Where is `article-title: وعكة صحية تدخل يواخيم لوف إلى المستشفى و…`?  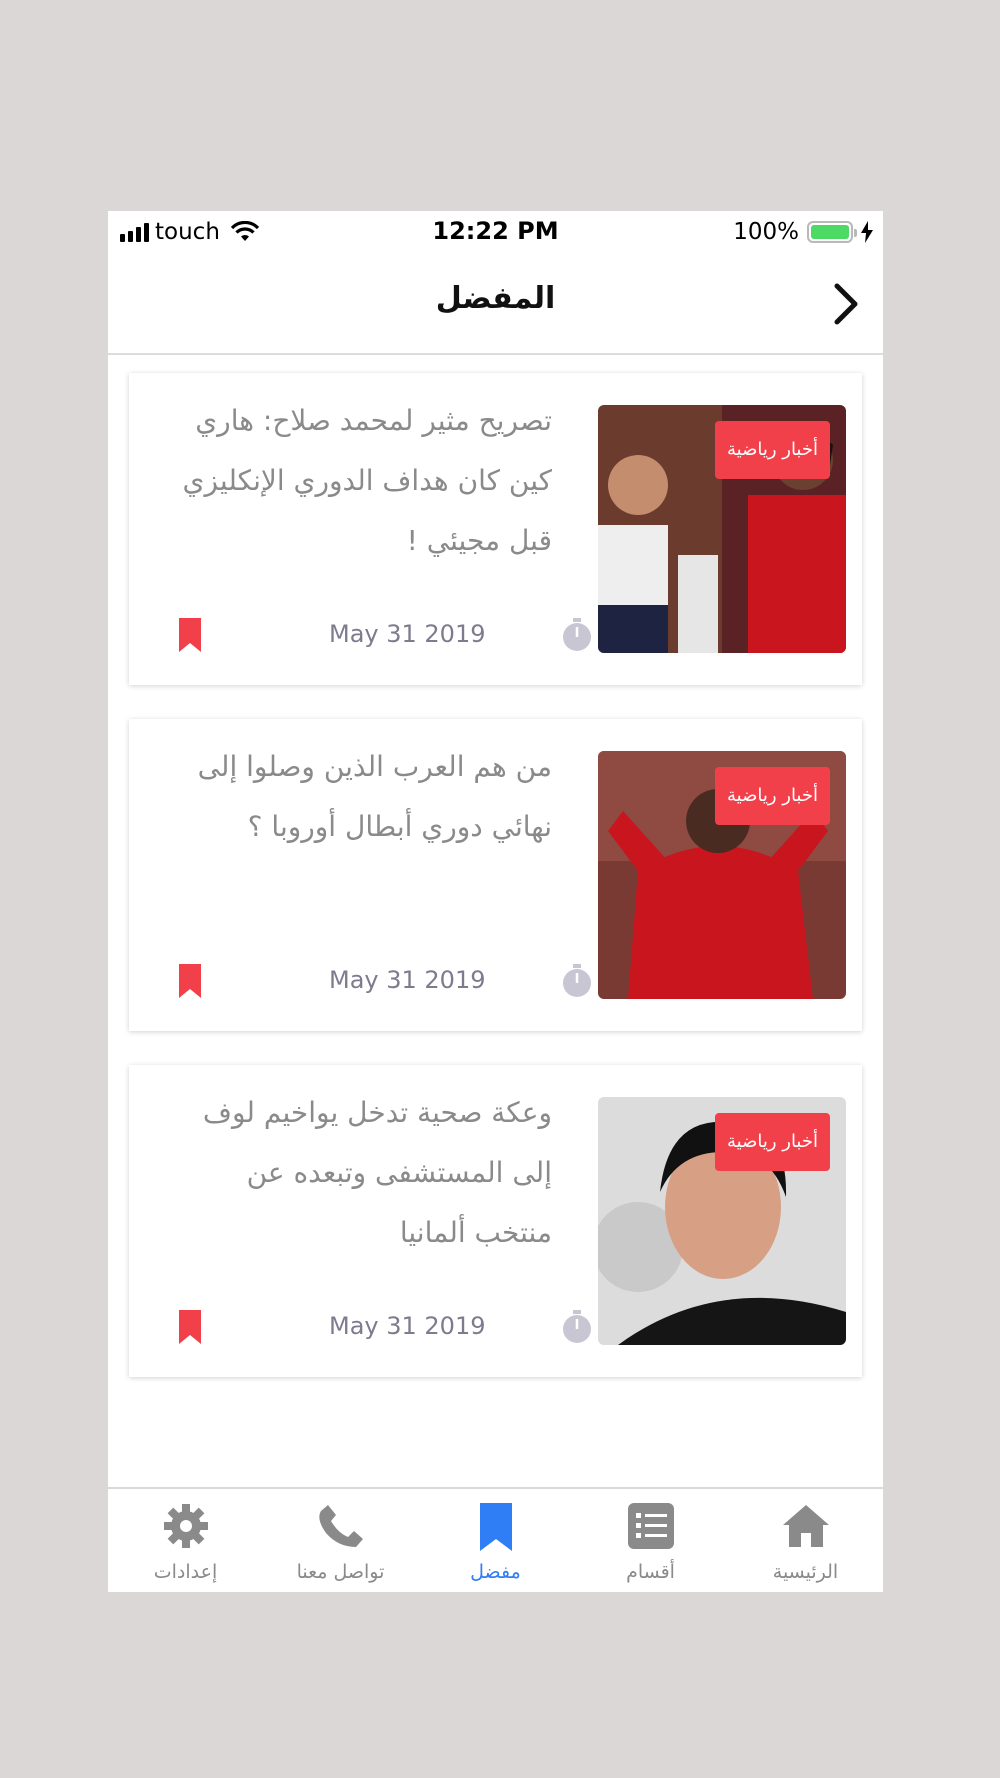 article-title: وعكة صحية تدخل يواخيم لوف إلى المستشفى و… is located at coordinates (357, 1173).